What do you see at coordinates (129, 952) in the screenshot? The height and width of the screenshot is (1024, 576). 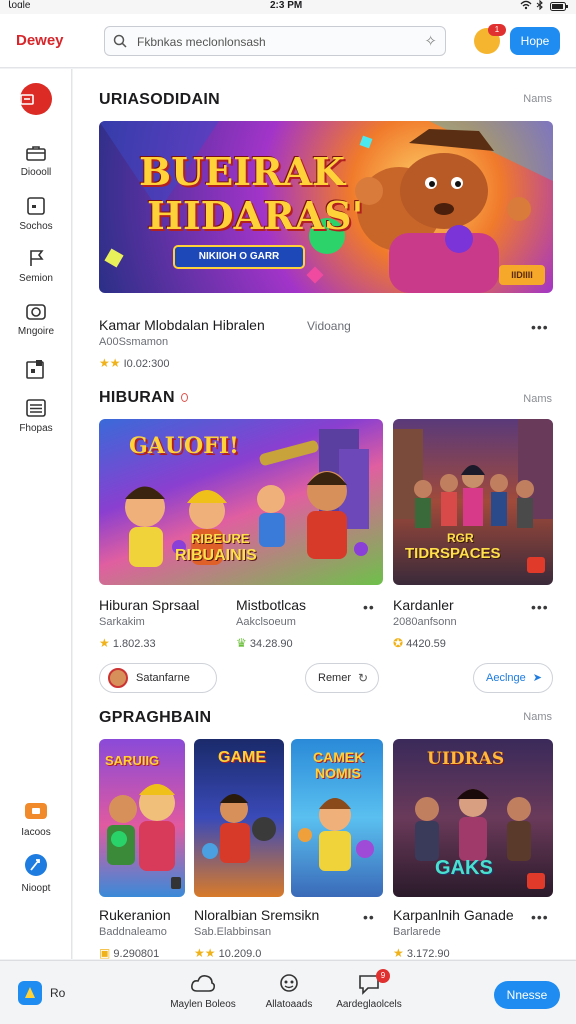 I see `graphbain-card-1-rating: ▣ 9.290801` at bounding box center [129, 952].